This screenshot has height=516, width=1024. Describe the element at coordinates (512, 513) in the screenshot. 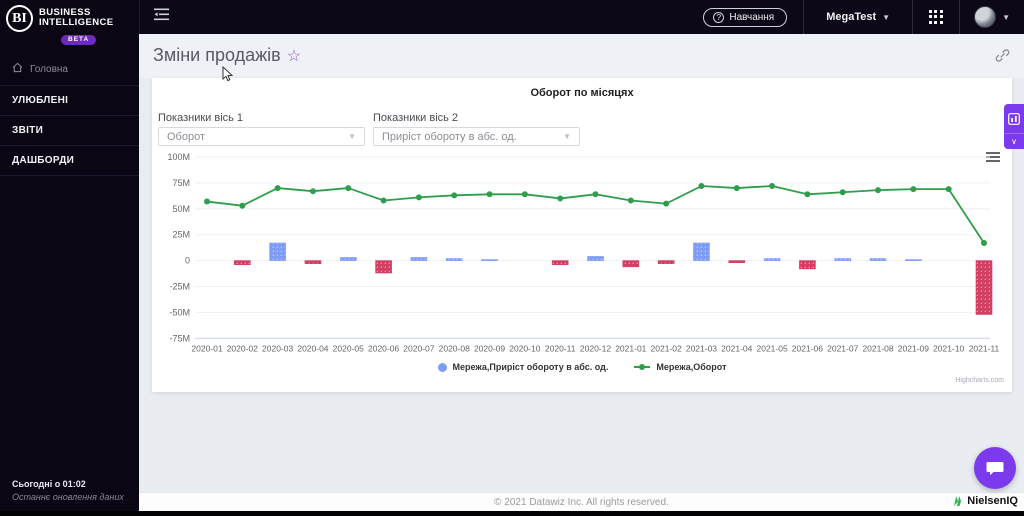

I see `bottom-strip` at that location.